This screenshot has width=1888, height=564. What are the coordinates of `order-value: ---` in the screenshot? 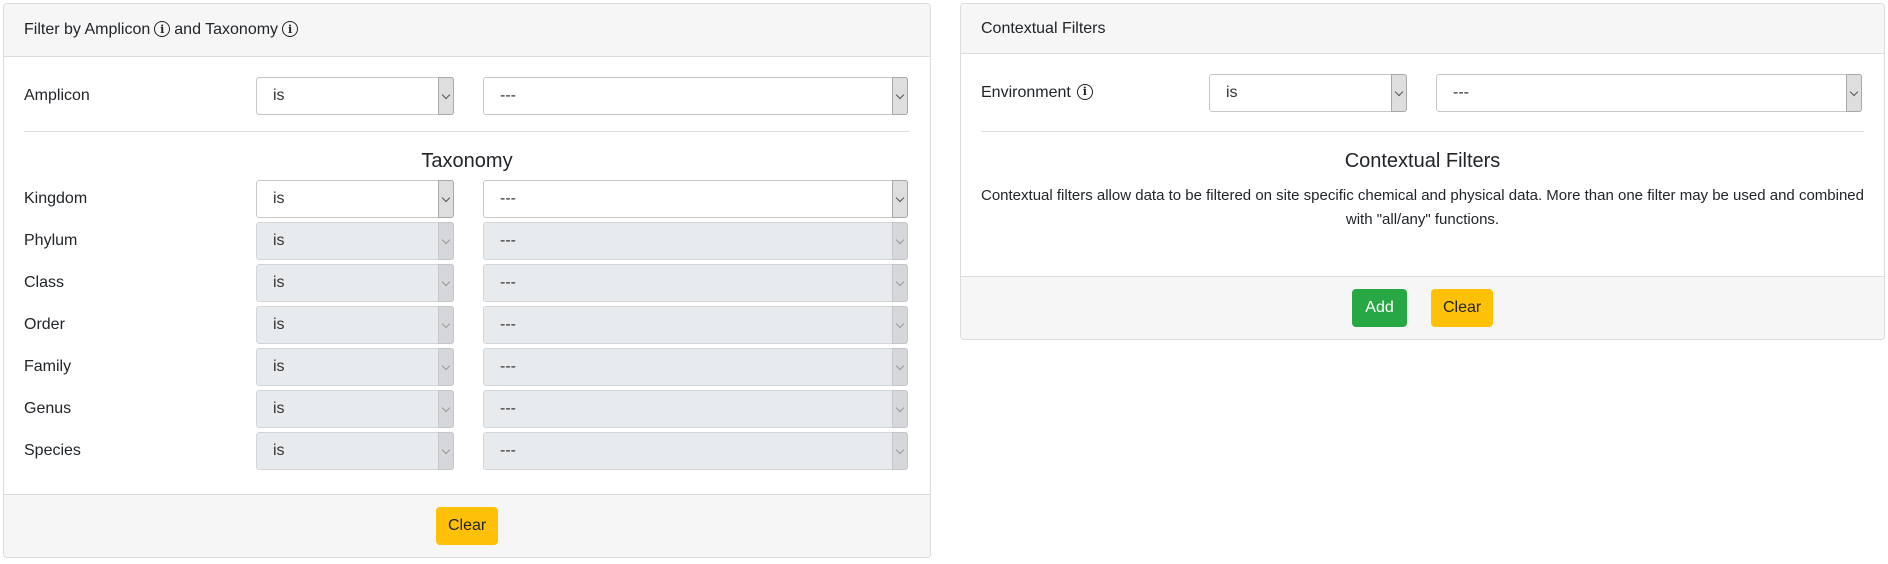 It's located at (508, 324).